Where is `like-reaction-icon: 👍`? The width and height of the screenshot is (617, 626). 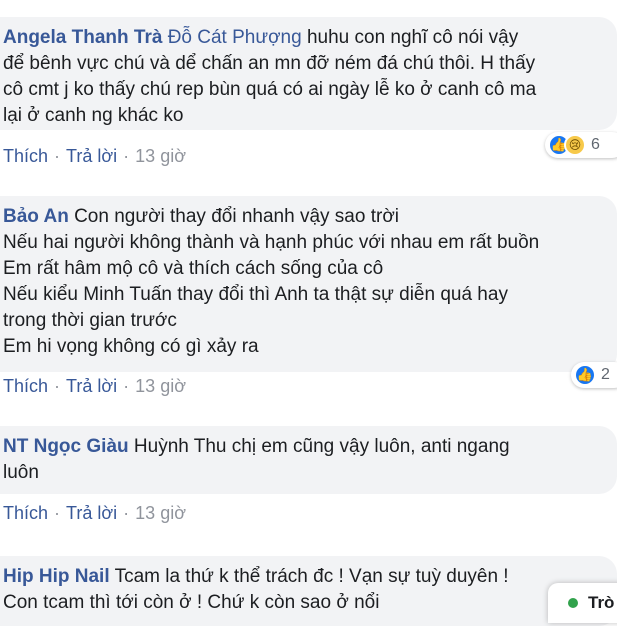 like-reaction-icon: 👍 is located at coordinates (585, 375).